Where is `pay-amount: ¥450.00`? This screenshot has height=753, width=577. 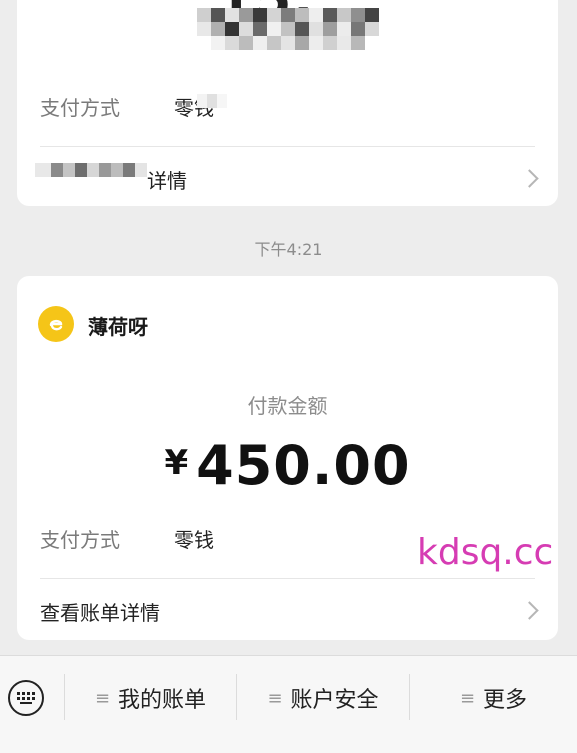 pay-amount: ¥450.00 is located at coordinates (287, 465).